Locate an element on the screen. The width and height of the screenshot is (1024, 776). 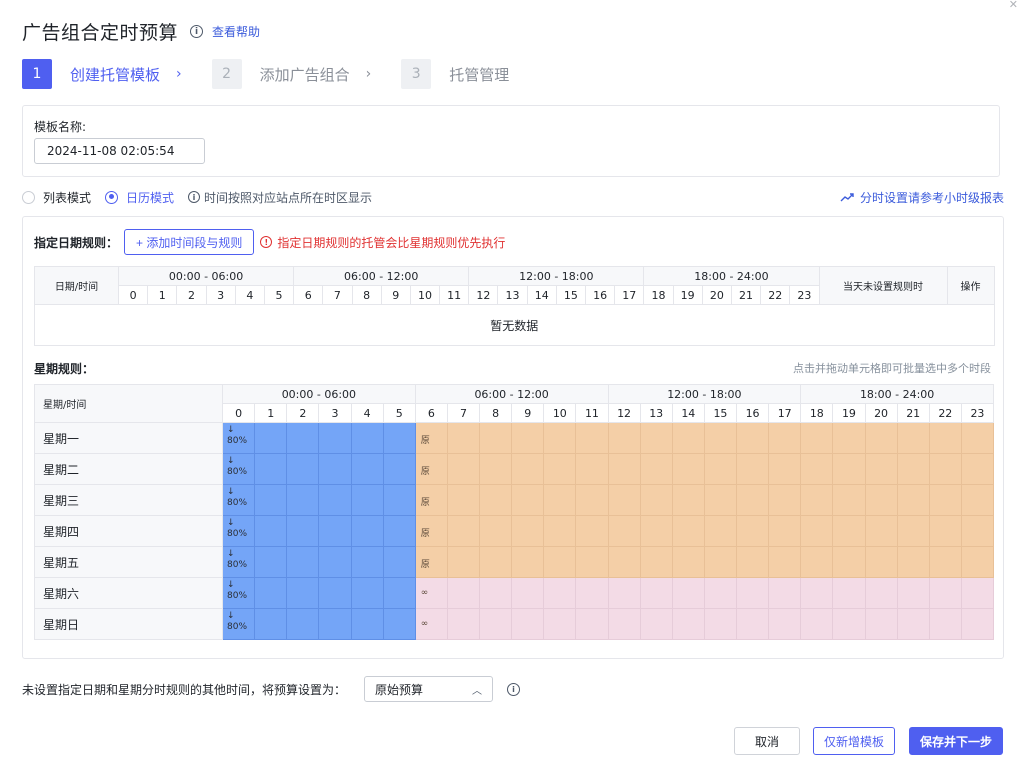
help-link: 查看帮助 is located at coordinates (236, 31).